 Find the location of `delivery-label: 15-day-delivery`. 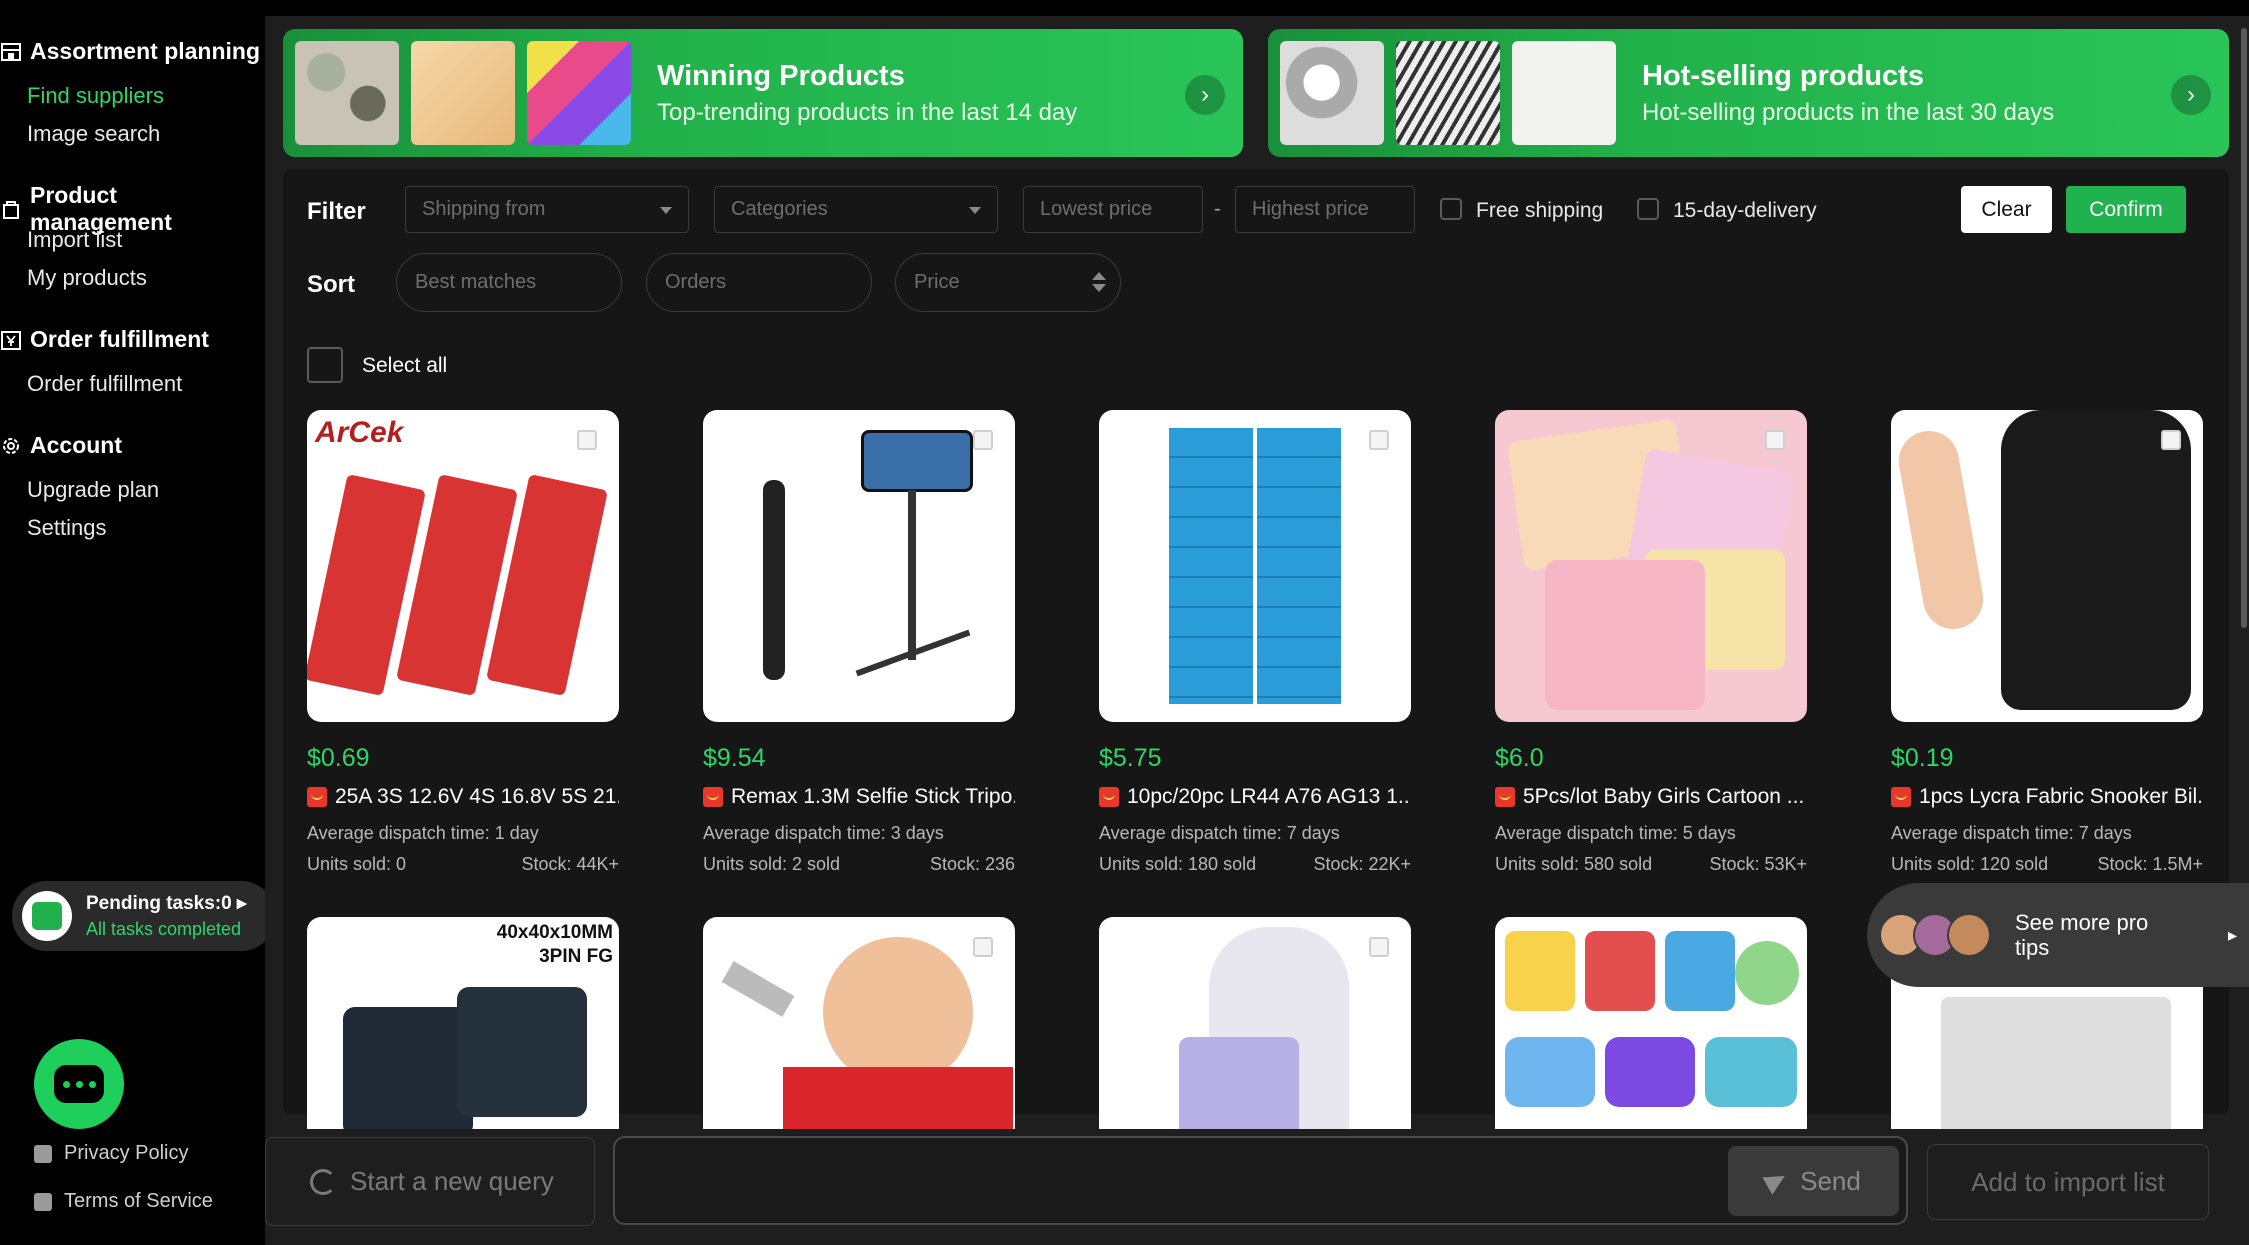

delivery-label: 15-day-delivery is located at coordinates (1745, 210).